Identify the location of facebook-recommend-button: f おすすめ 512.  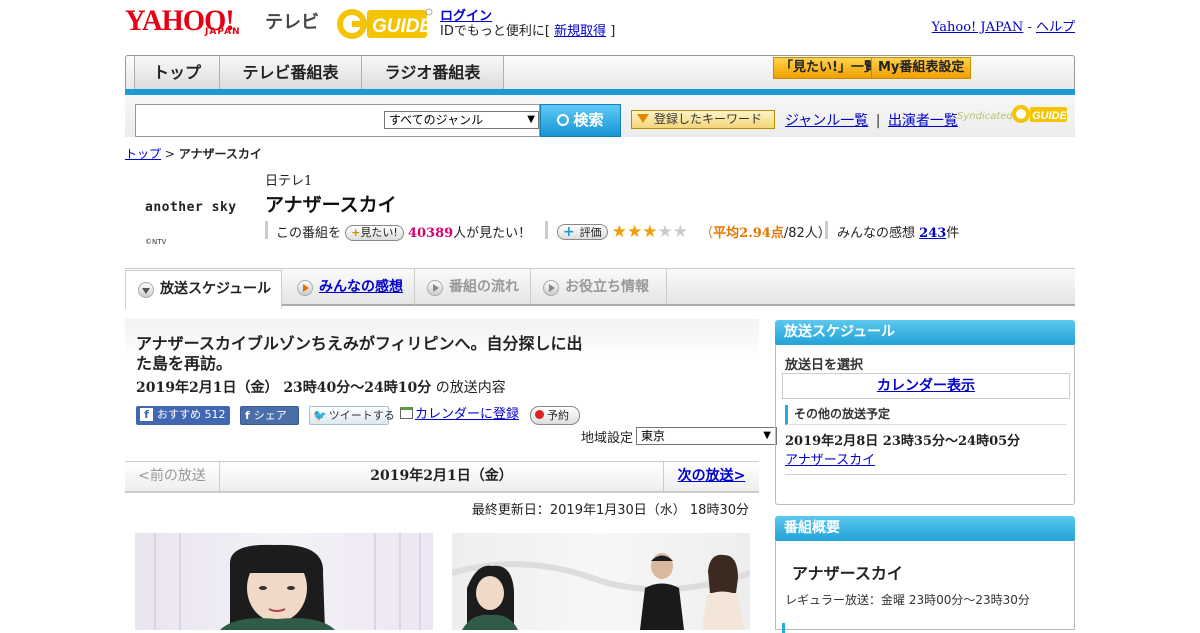
(183, 415).